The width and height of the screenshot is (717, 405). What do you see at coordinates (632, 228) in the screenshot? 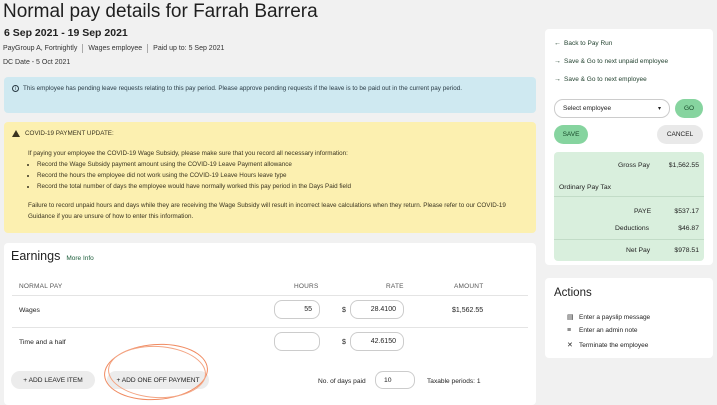
I see `deductions-label: Deductions` at bounding box center [632, 228].